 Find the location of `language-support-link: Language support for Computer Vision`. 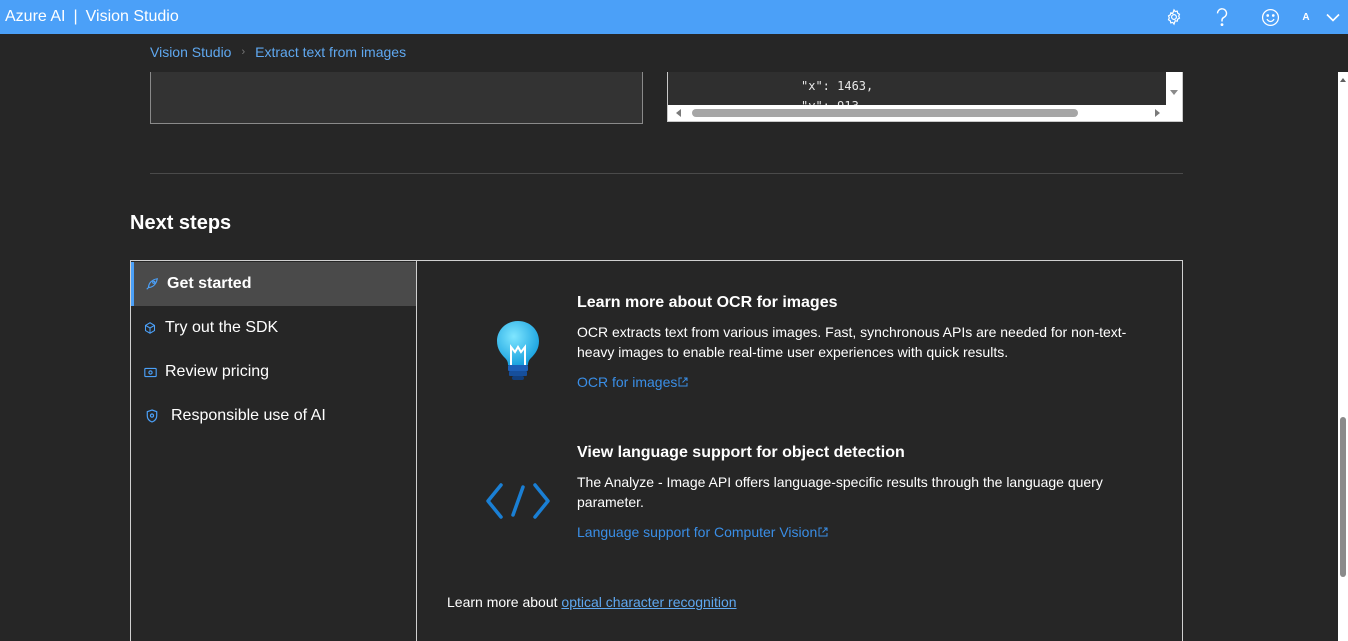

language-support-link: Language support for Computer Vision is located at coordinates (857, 532).